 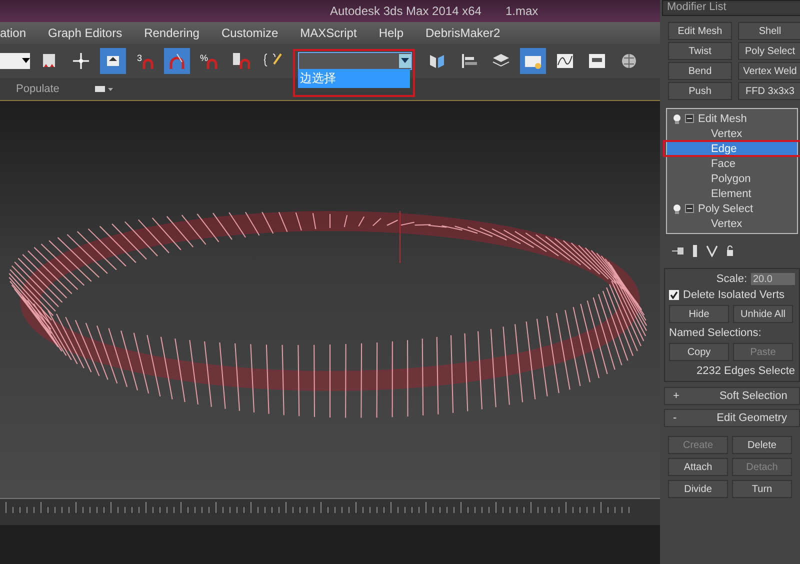 I want to click on modifier-button: FFD 3x3x3, so click(x=769, y=91).